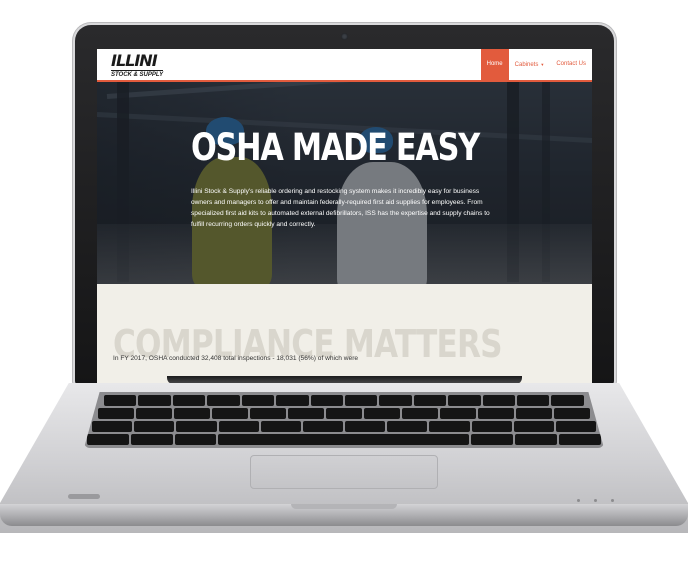 The width and height of the screenshot is (688, 574). Describe the element at coordinates (526, 65) in the screenshot. I see `nav-item-label: Cabinets` at that location.